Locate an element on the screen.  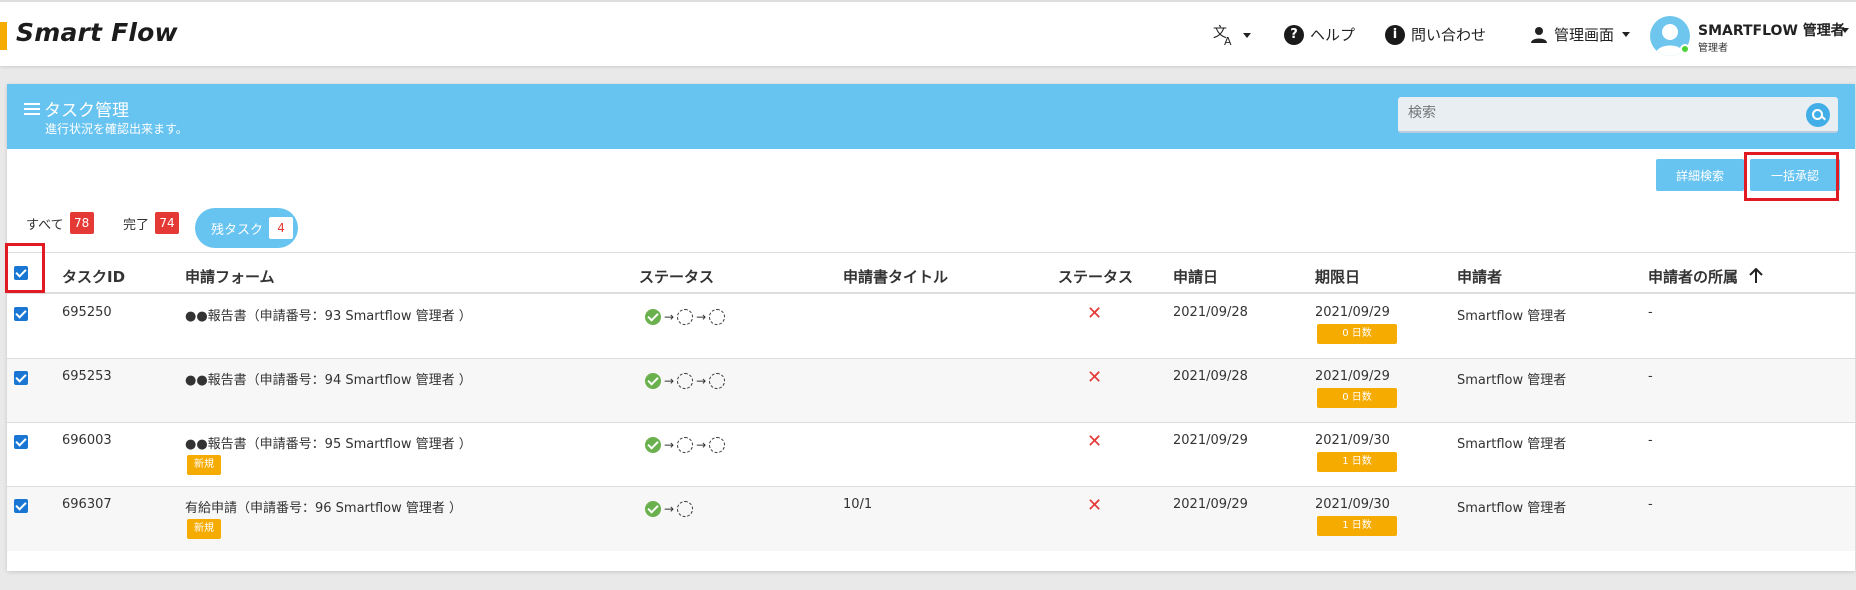
new-tag-wrap: 新規 is located at coordinates (204, 527).